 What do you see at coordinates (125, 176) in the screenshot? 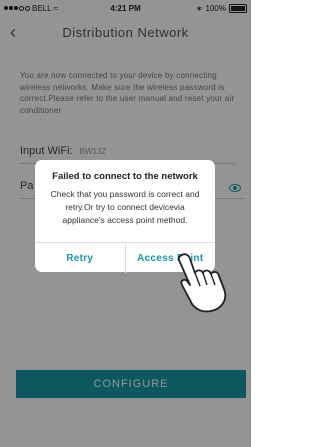
I see `dialog-title: Failed to connect to the network` at bounding box center [125, 176].